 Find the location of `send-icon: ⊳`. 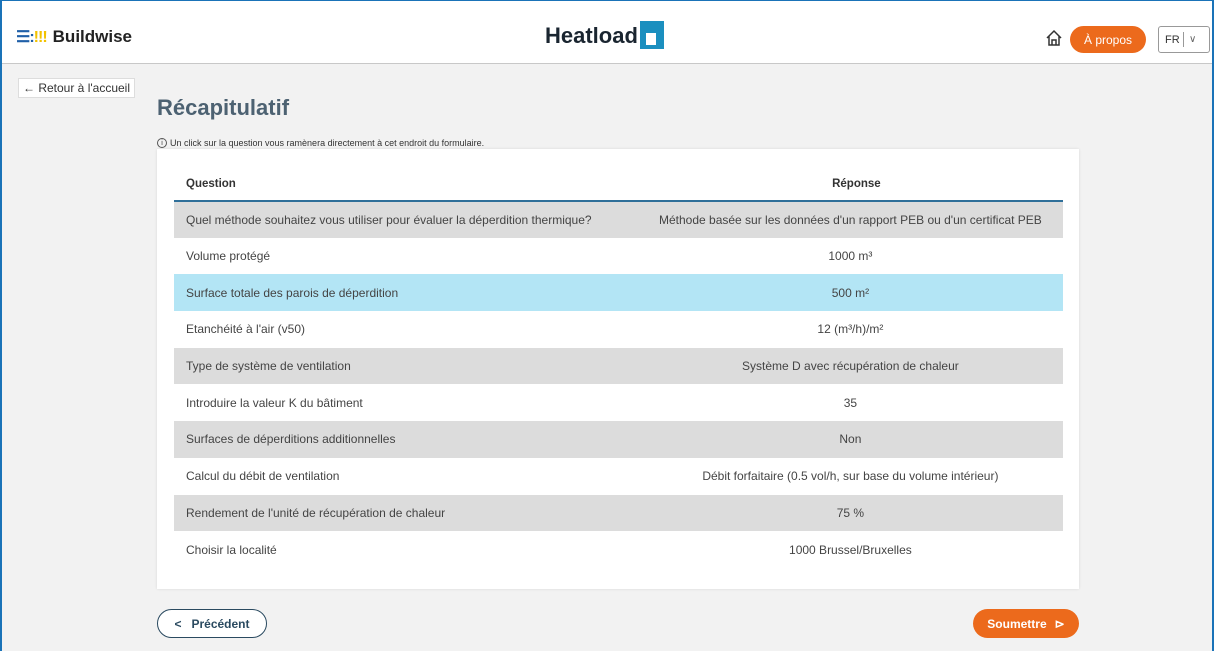

send-icon: ⊳ is located at coordinates (1059, 623).